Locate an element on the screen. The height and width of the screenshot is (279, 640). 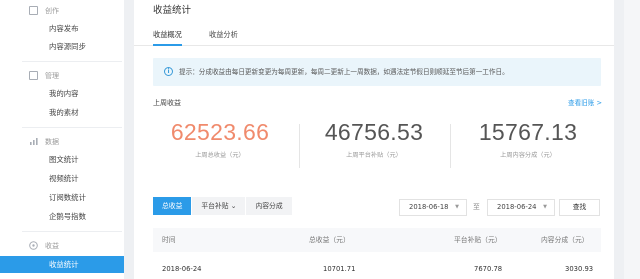
stat-value: 46756.53 is located at coordinates (374, 132).